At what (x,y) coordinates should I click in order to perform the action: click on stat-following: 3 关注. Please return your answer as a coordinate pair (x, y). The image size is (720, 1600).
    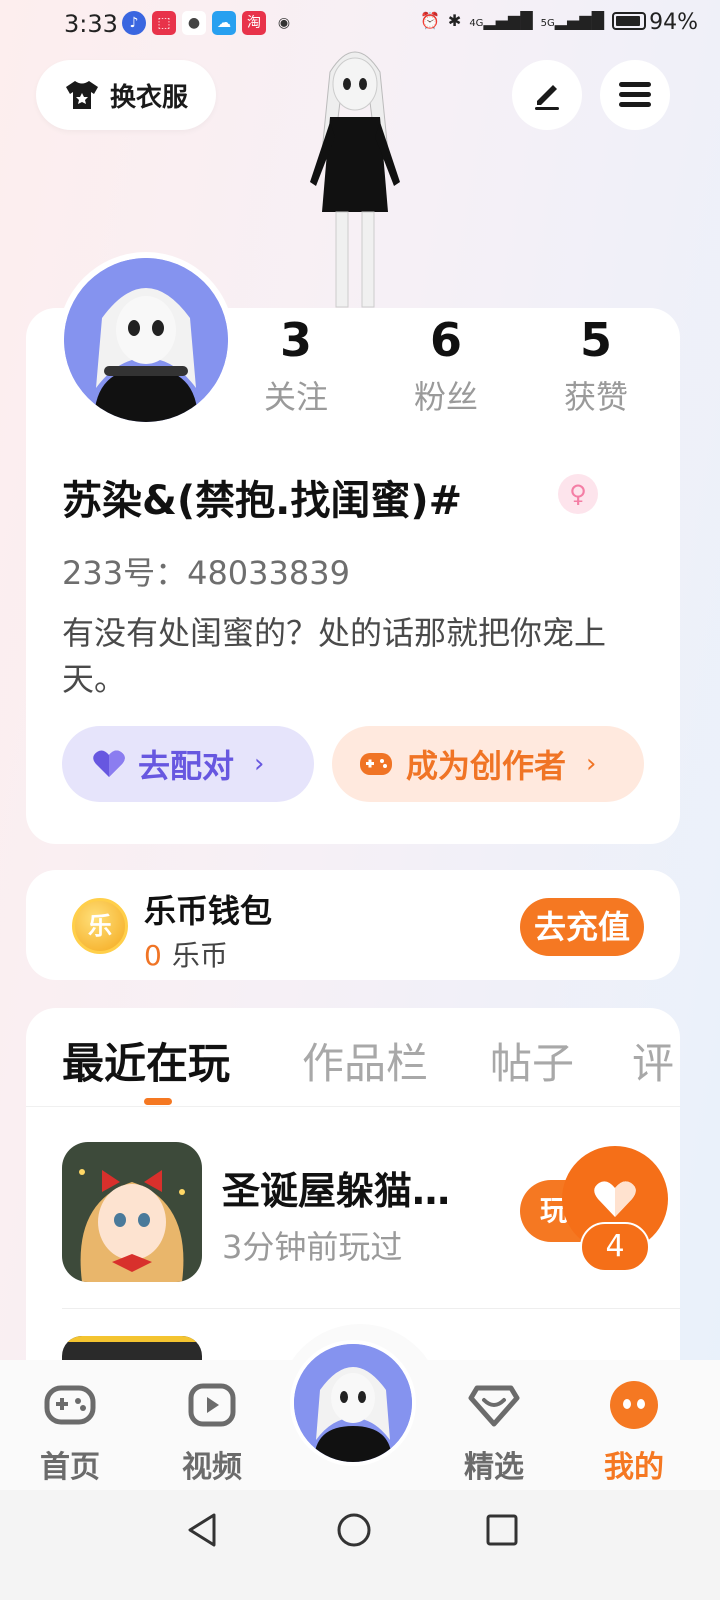
    Looking at the image, I should click on (296, 365).